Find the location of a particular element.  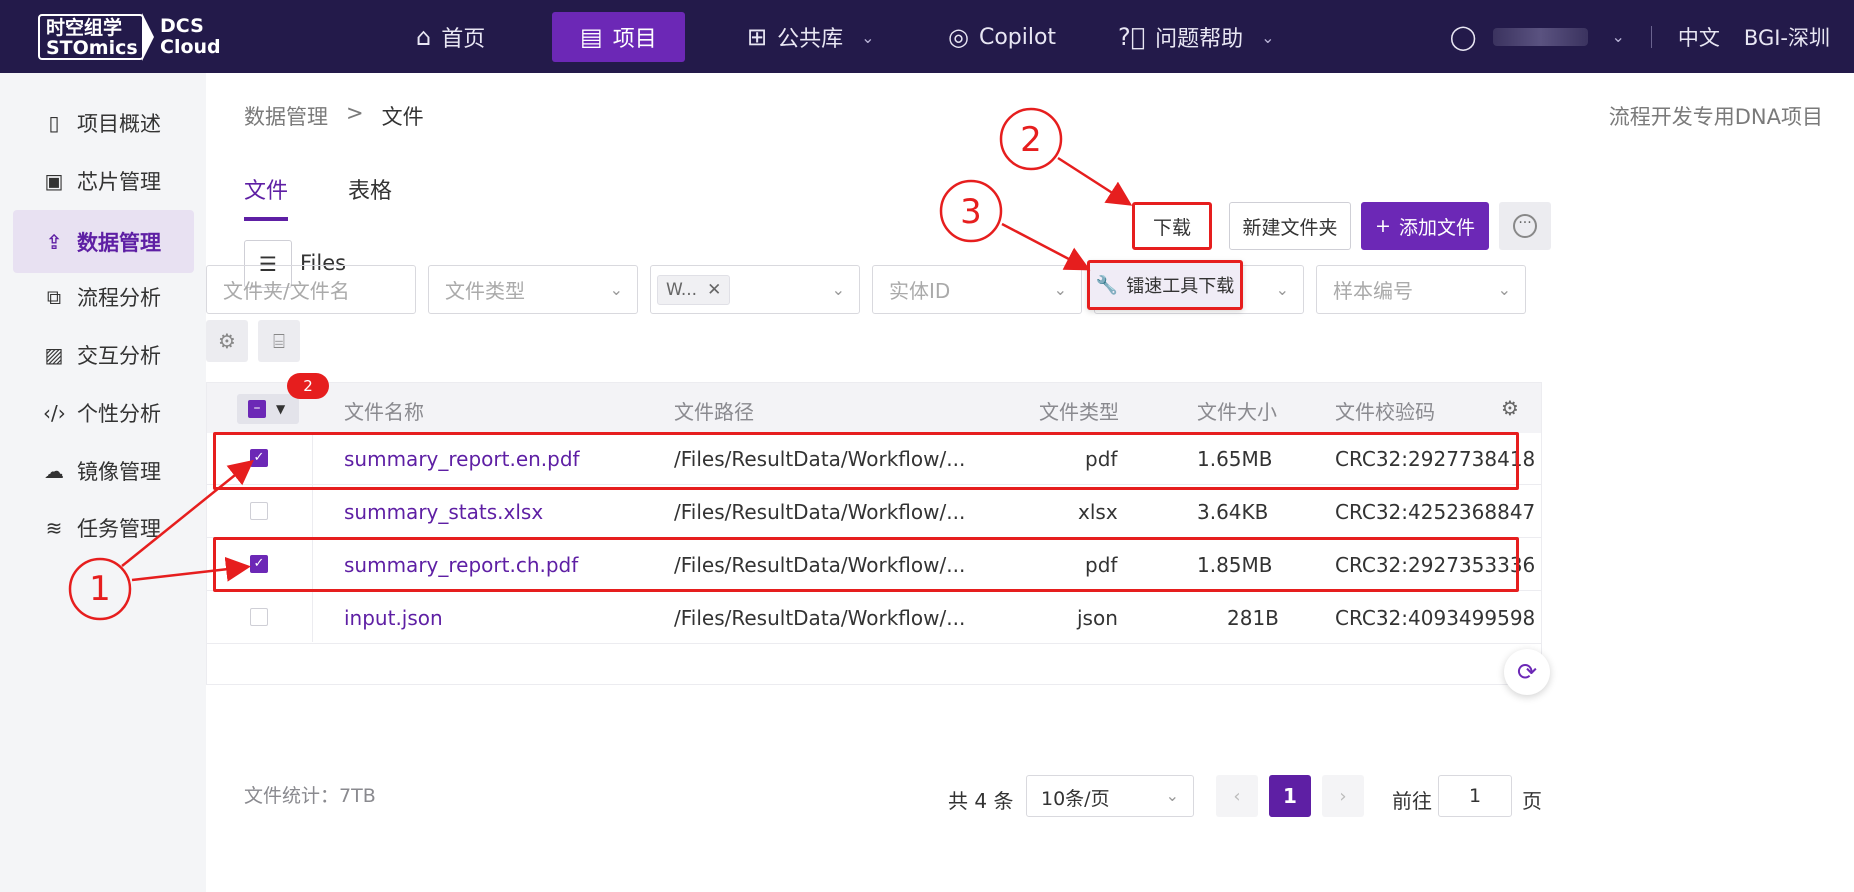

new-folder-button: 新建文件夹 is located at coordinates (1290, 226).